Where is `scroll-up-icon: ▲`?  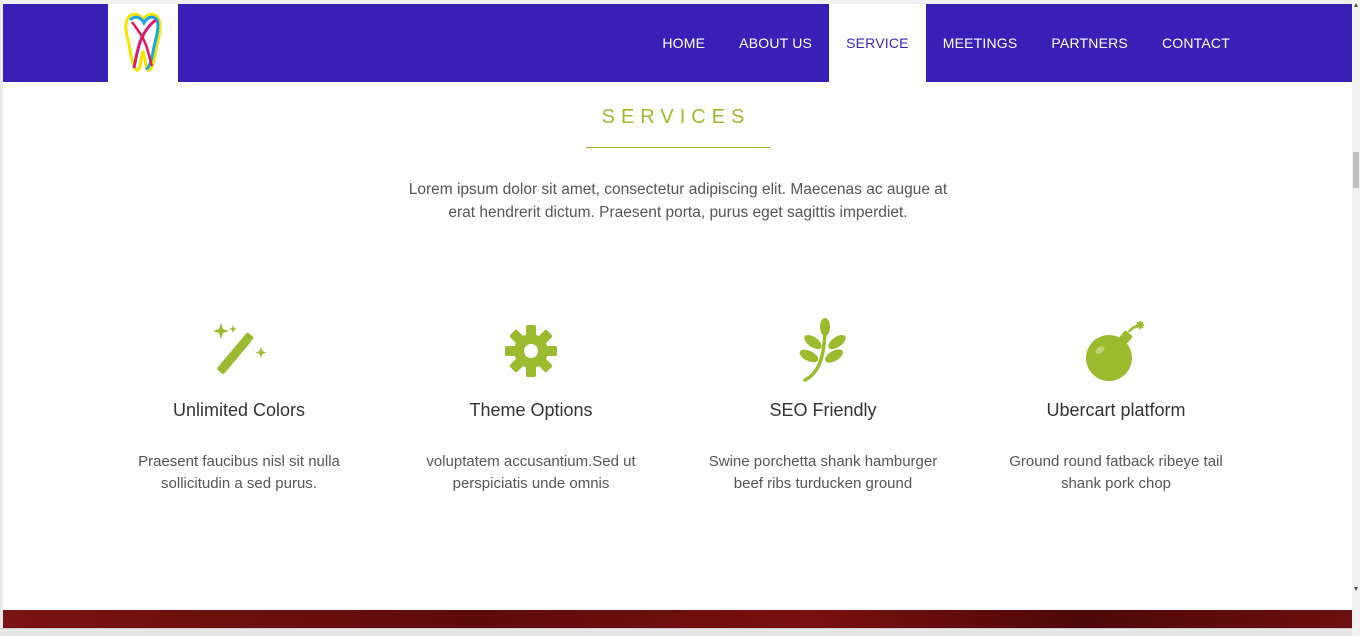 scroll-up-icon: ▲ is located at coordinates (1356, 6).